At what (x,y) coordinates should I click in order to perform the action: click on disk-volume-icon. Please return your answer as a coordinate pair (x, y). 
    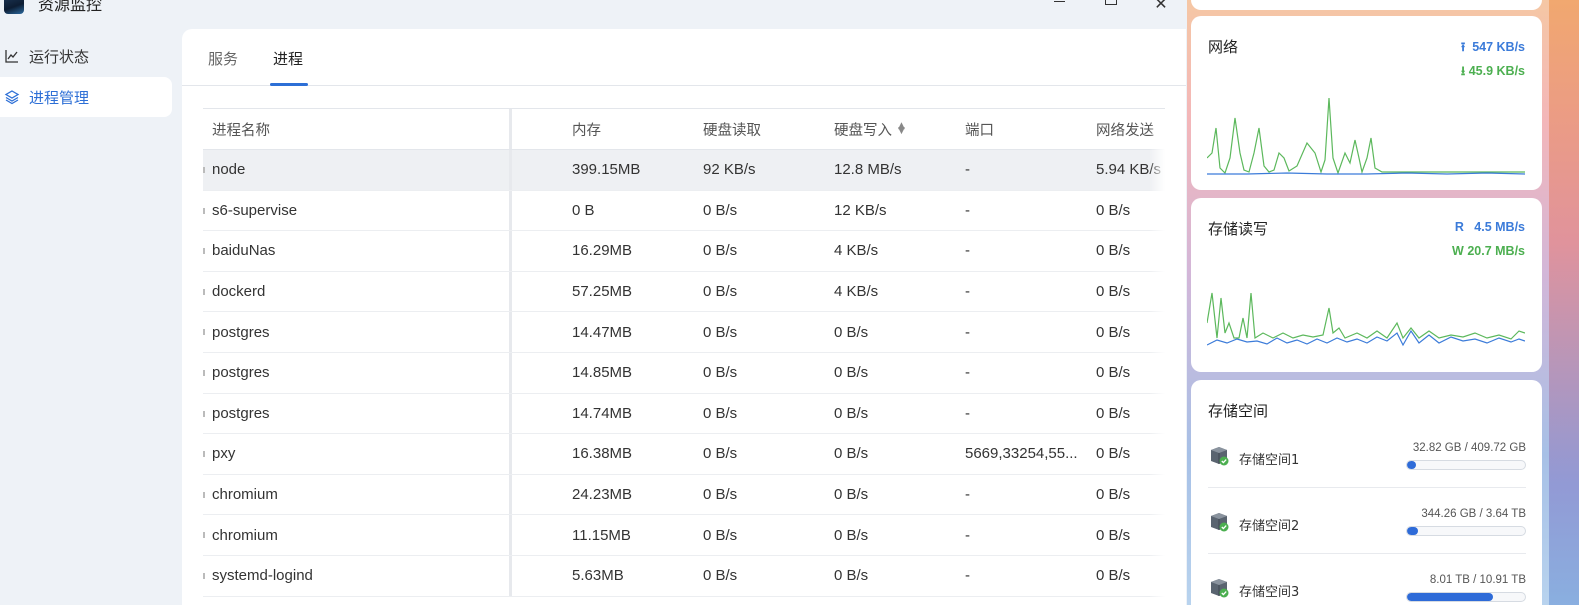
    Looking at the image, I should click on (1220, 522).